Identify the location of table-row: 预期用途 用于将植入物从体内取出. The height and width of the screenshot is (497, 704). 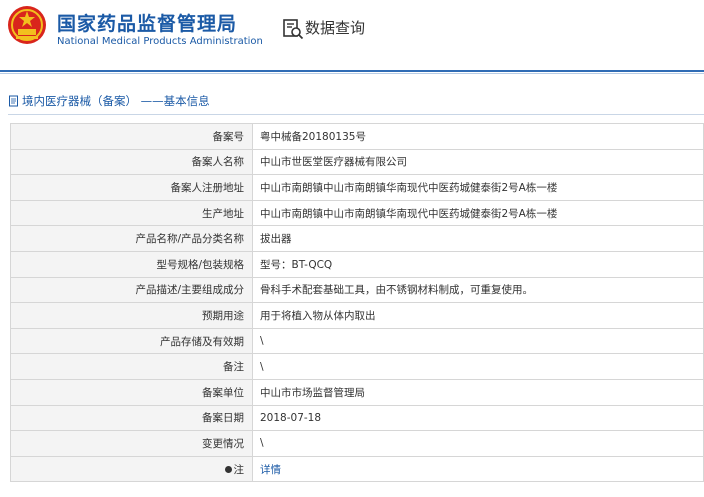
(357, 315).